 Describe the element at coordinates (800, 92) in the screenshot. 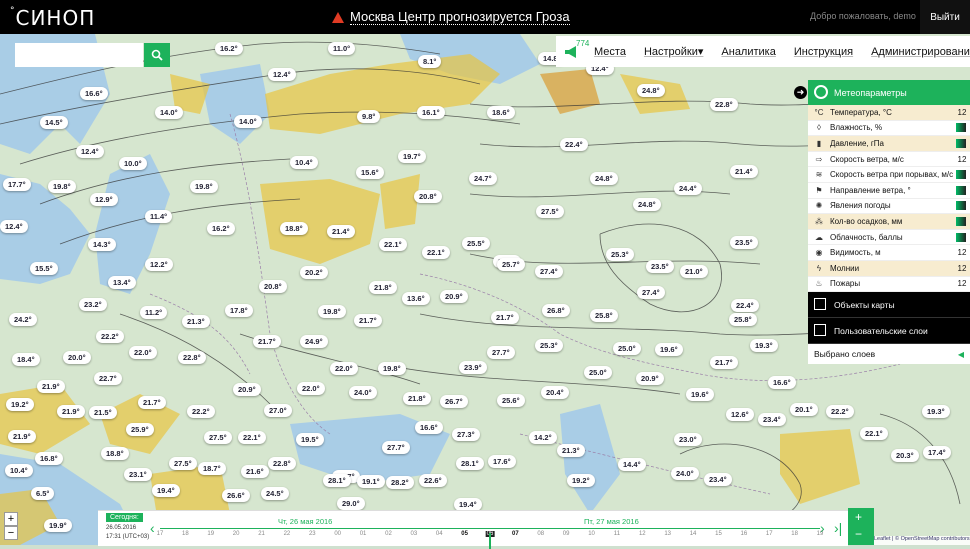

I see `collapse-arrow-icon: ➜` at that location.